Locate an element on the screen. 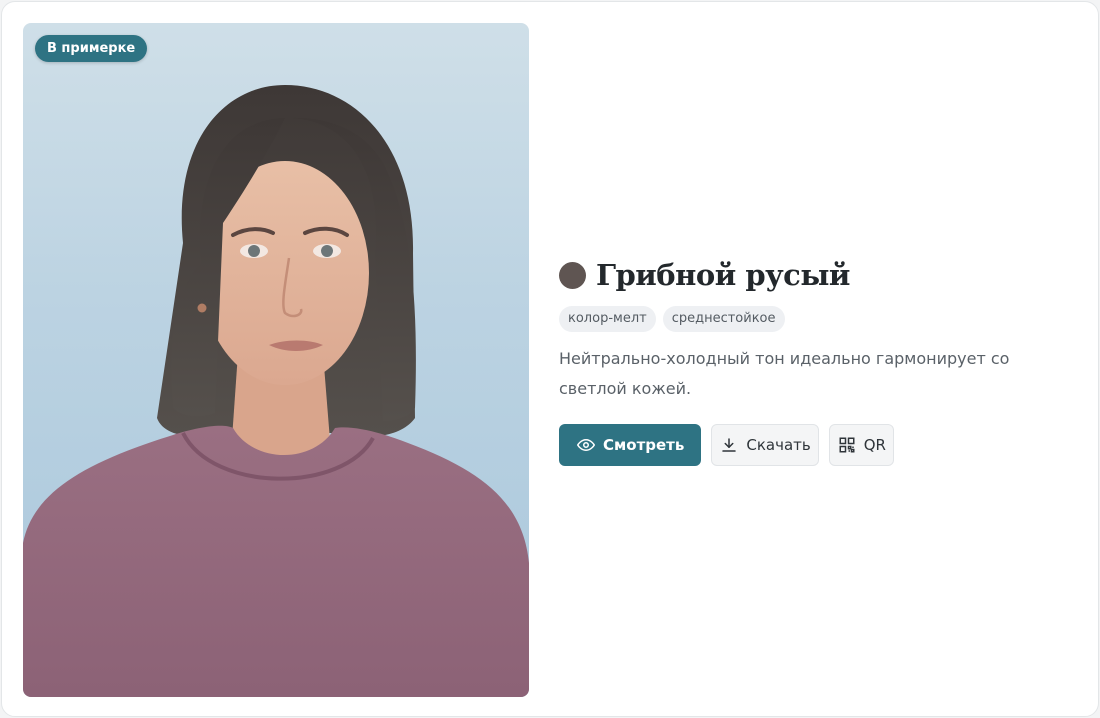 The height and width of the screenshot is (718, 1100). download-button: Скачать is located at coordinates (765, 445).